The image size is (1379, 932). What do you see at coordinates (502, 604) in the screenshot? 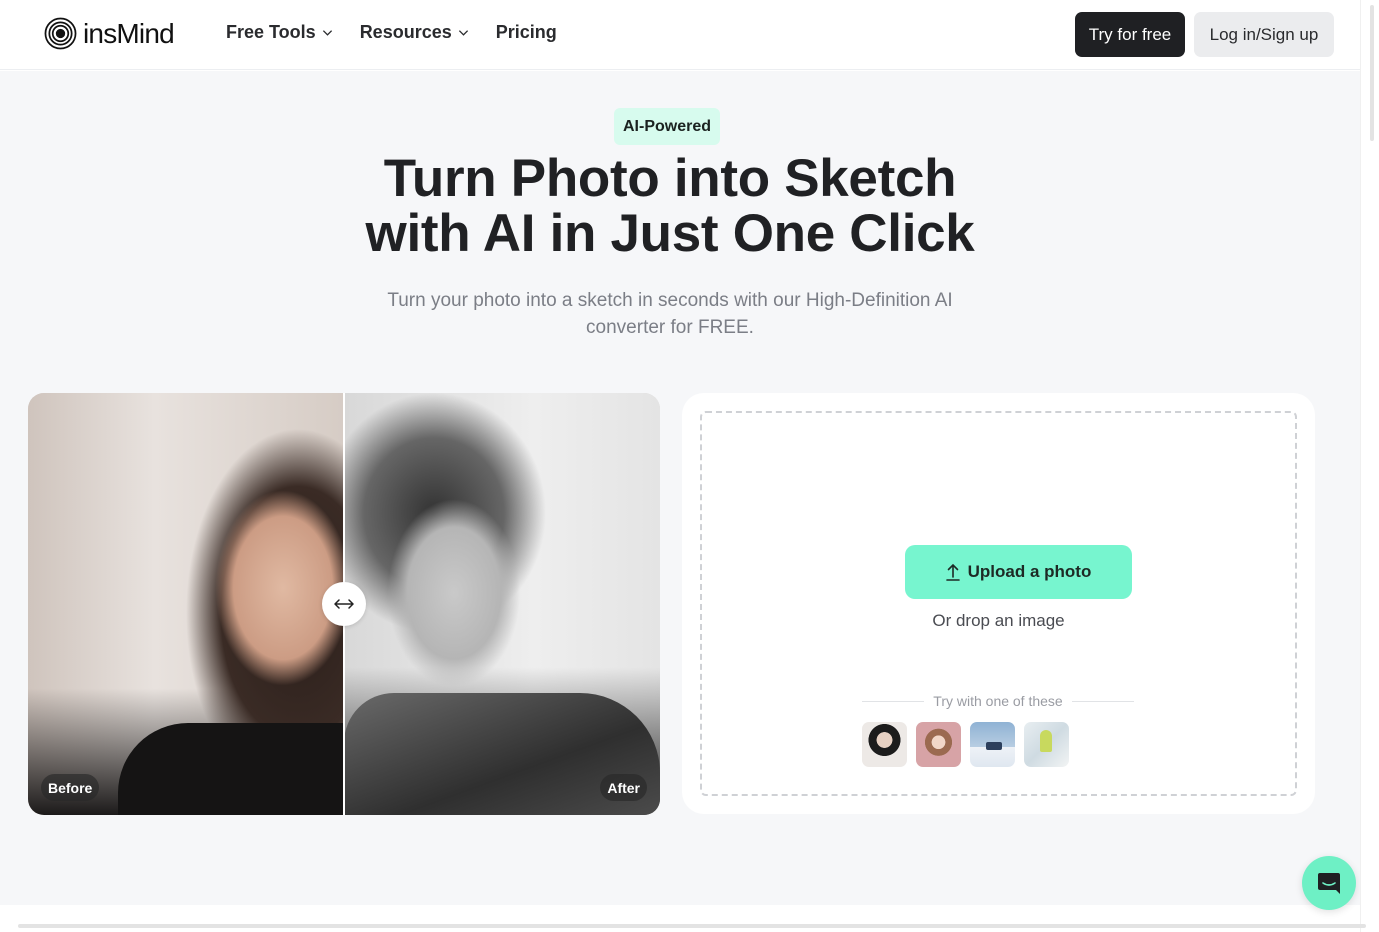
I see `after-image` at bounding box center [502, 604].